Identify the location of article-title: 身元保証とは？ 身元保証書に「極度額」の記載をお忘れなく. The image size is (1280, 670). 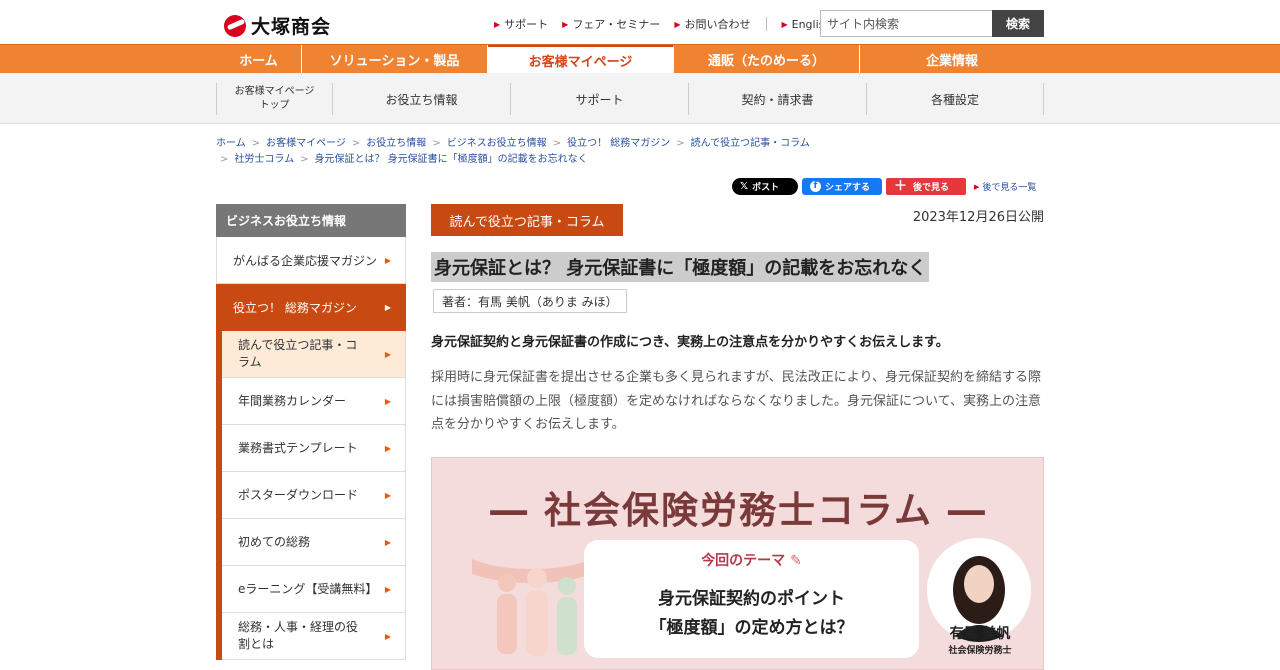
(680, 267).